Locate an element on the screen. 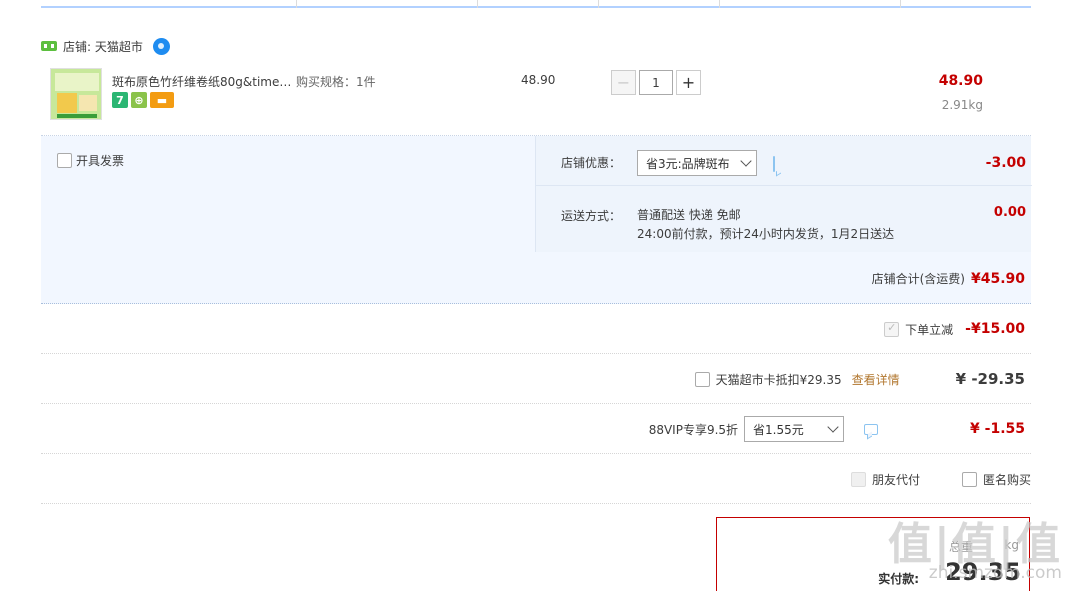  shop-promo-select: 省3元:品牌斑布 is located at coordinates (697, 163).